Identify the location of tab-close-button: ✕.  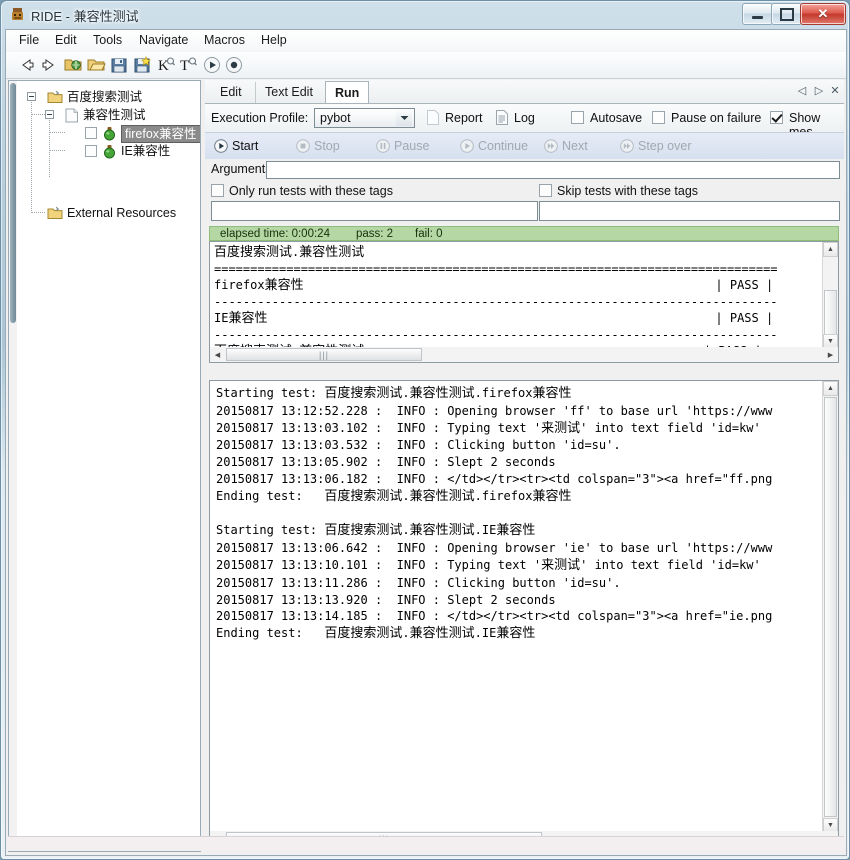
(835, 91).